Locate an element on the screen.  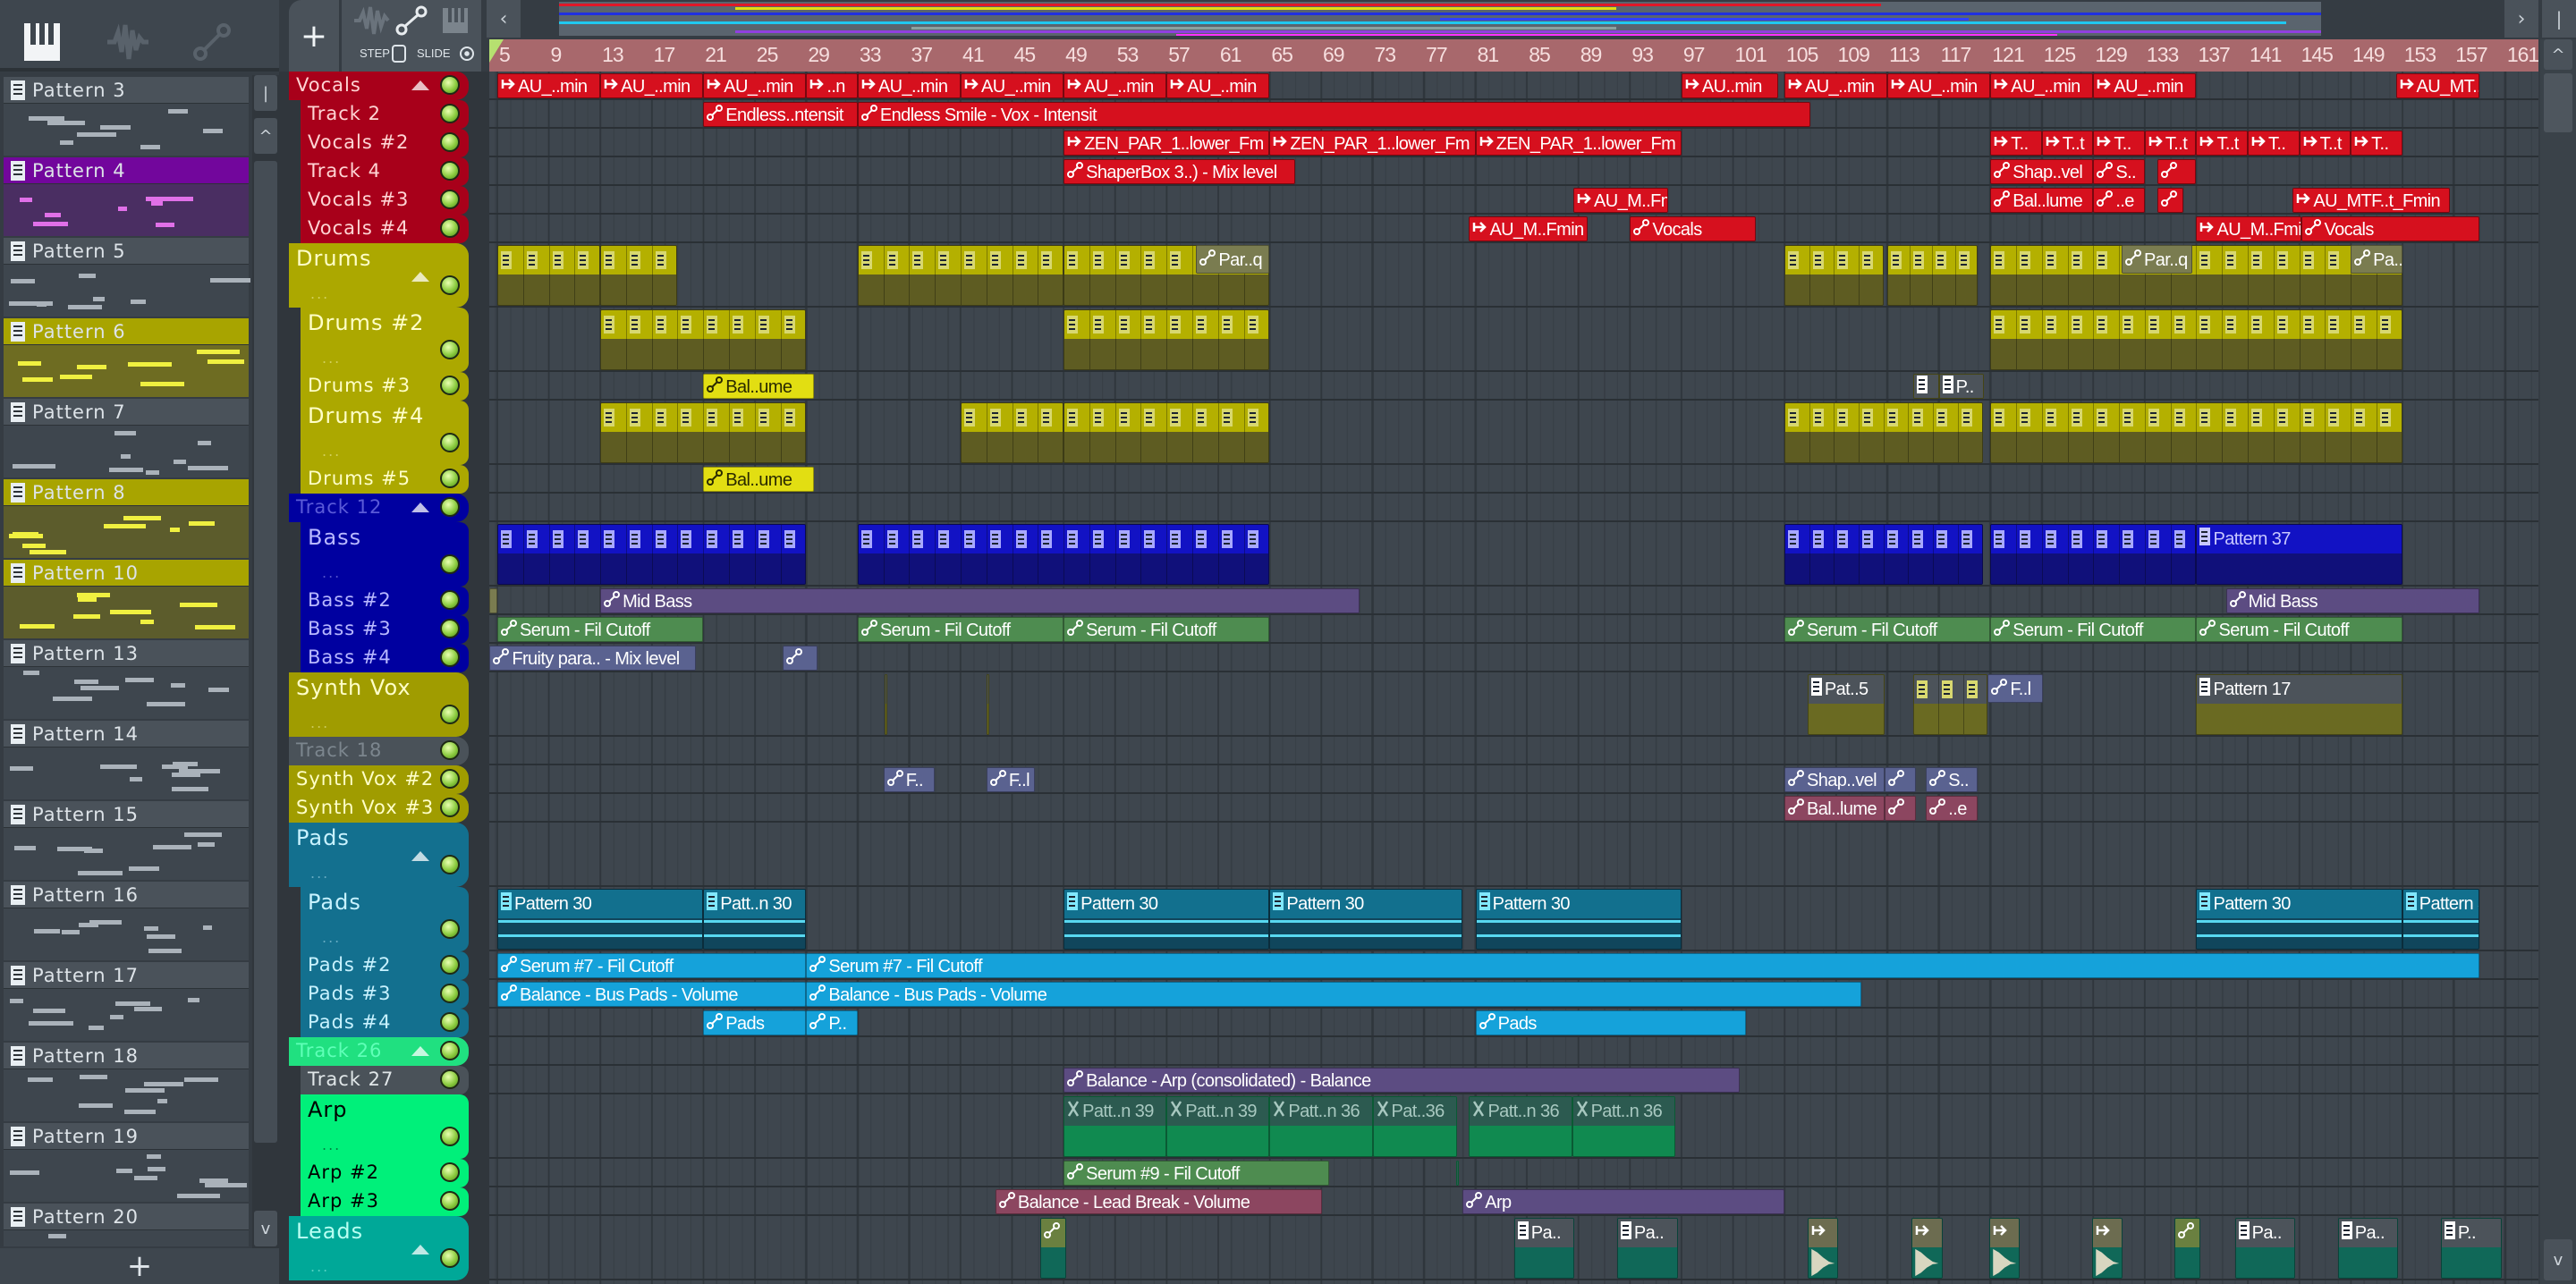
pattern-header: Pattern 10 is located at coordinates (126, 573).